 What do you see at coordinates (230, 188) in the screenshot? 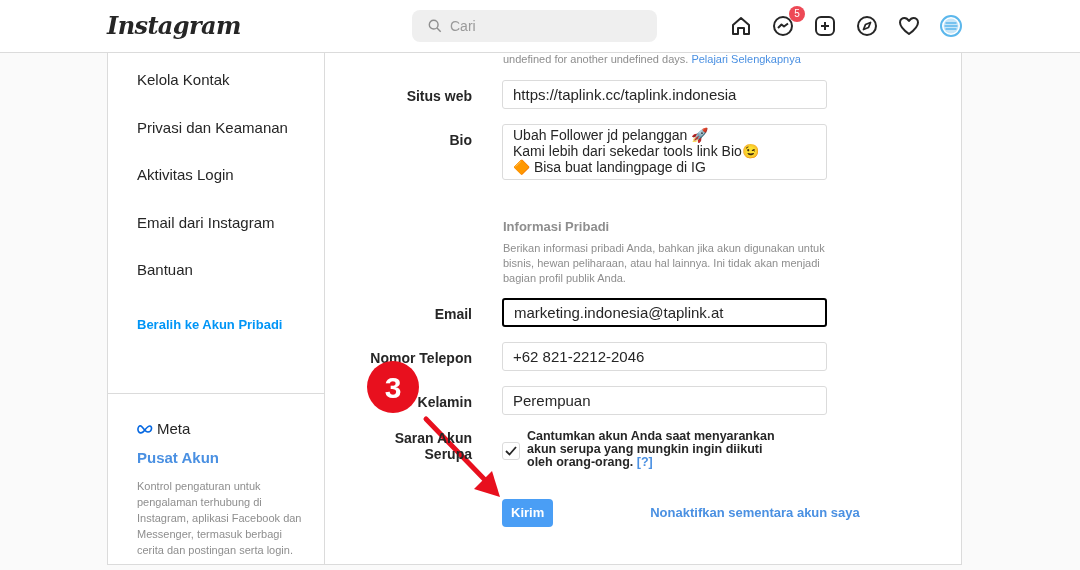
I see `sidebar-item: Aktivitas Login` at bounding box center [230, 188].